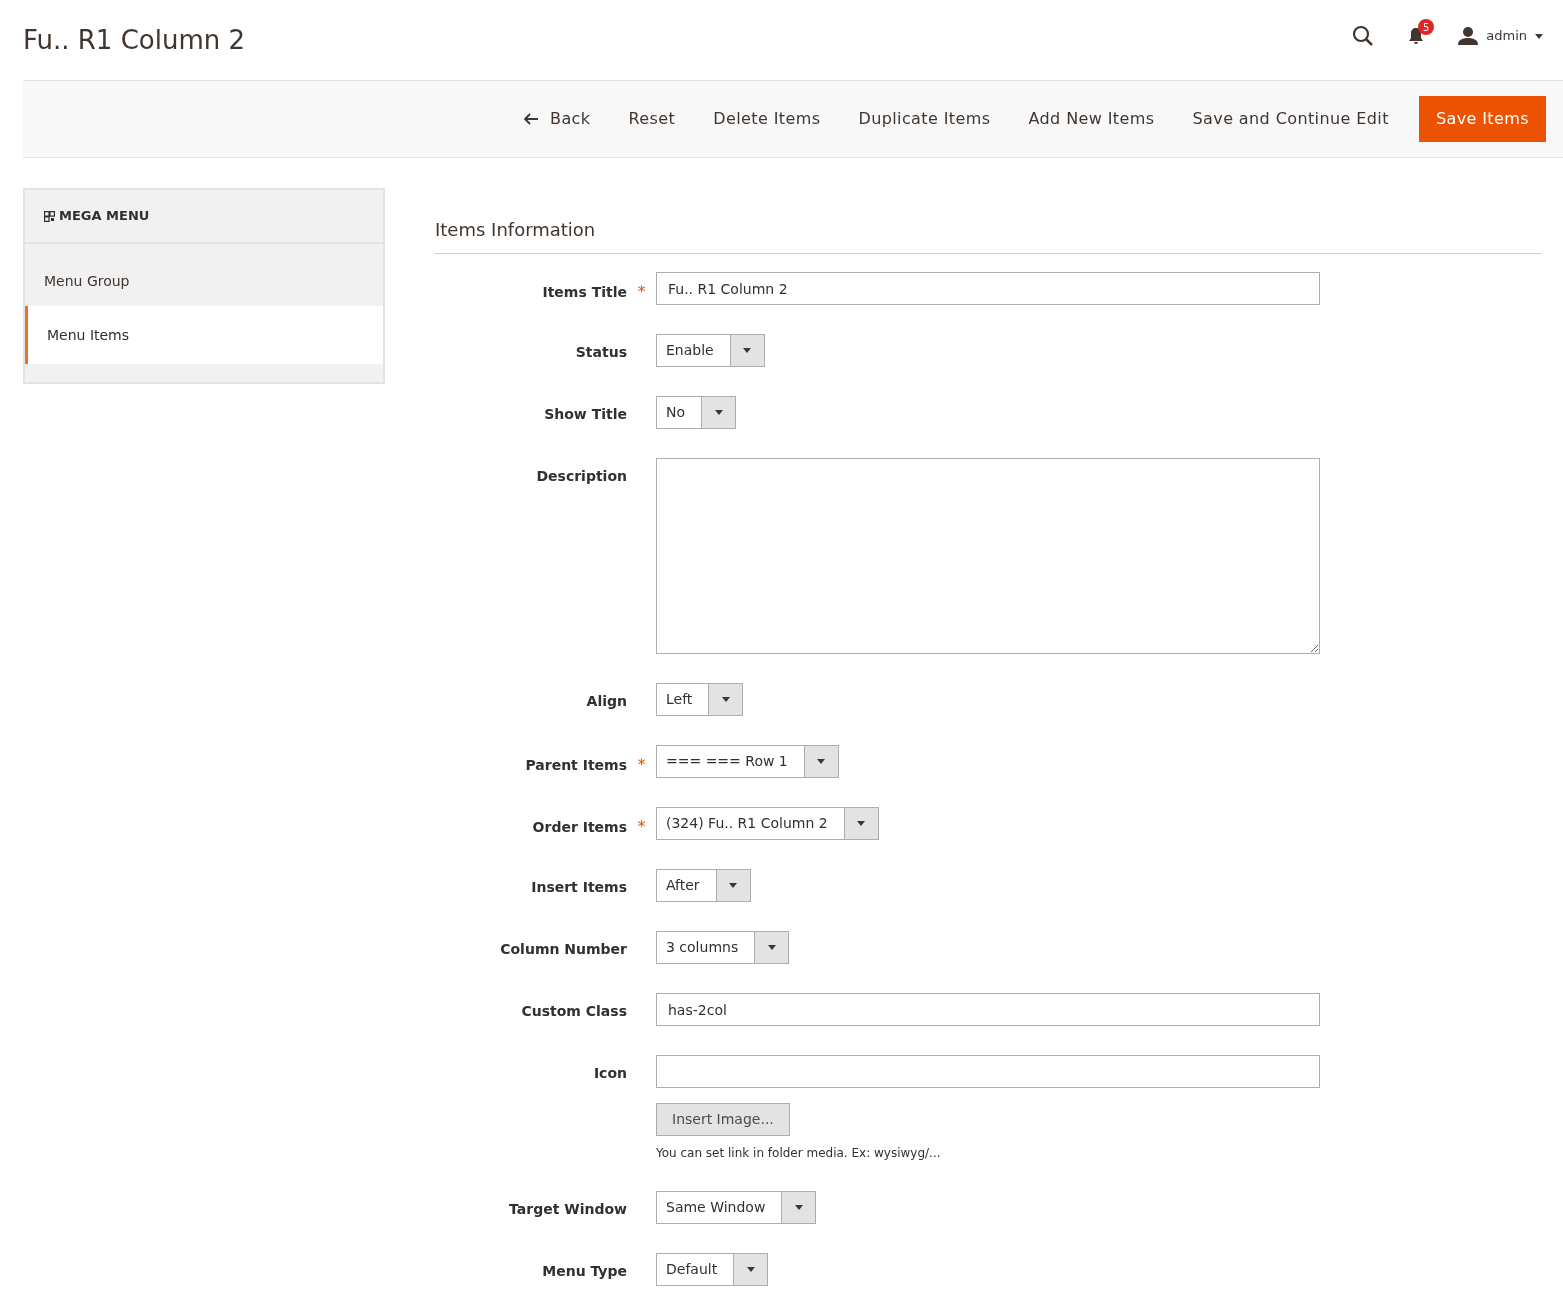 This screenshot has width=1563, height=1310. What do you see at coordinates (1363, 36) in the screenshot?
I see `search-icon` at bounding box center [1363, 36].